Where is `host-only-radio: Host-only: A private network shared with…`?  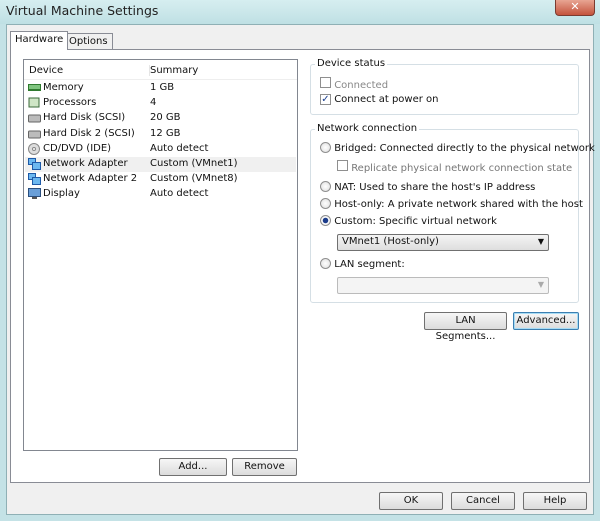 host-only-radio: Host-only: A private network shared with… is located at coordinates (451, 204).